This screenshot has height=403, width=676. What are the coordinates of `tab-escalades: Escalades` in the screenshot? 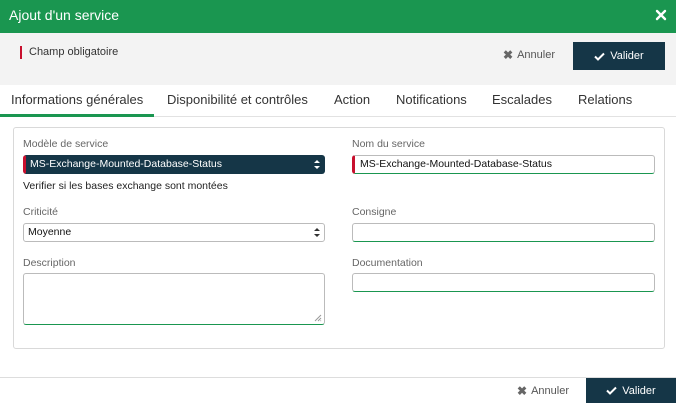 It's located at (522, 99).